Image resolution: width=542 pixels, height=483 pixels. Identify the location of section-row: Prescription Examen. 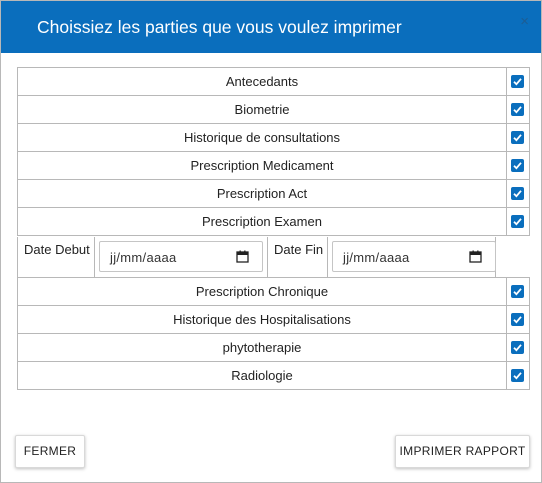
(273, 222).